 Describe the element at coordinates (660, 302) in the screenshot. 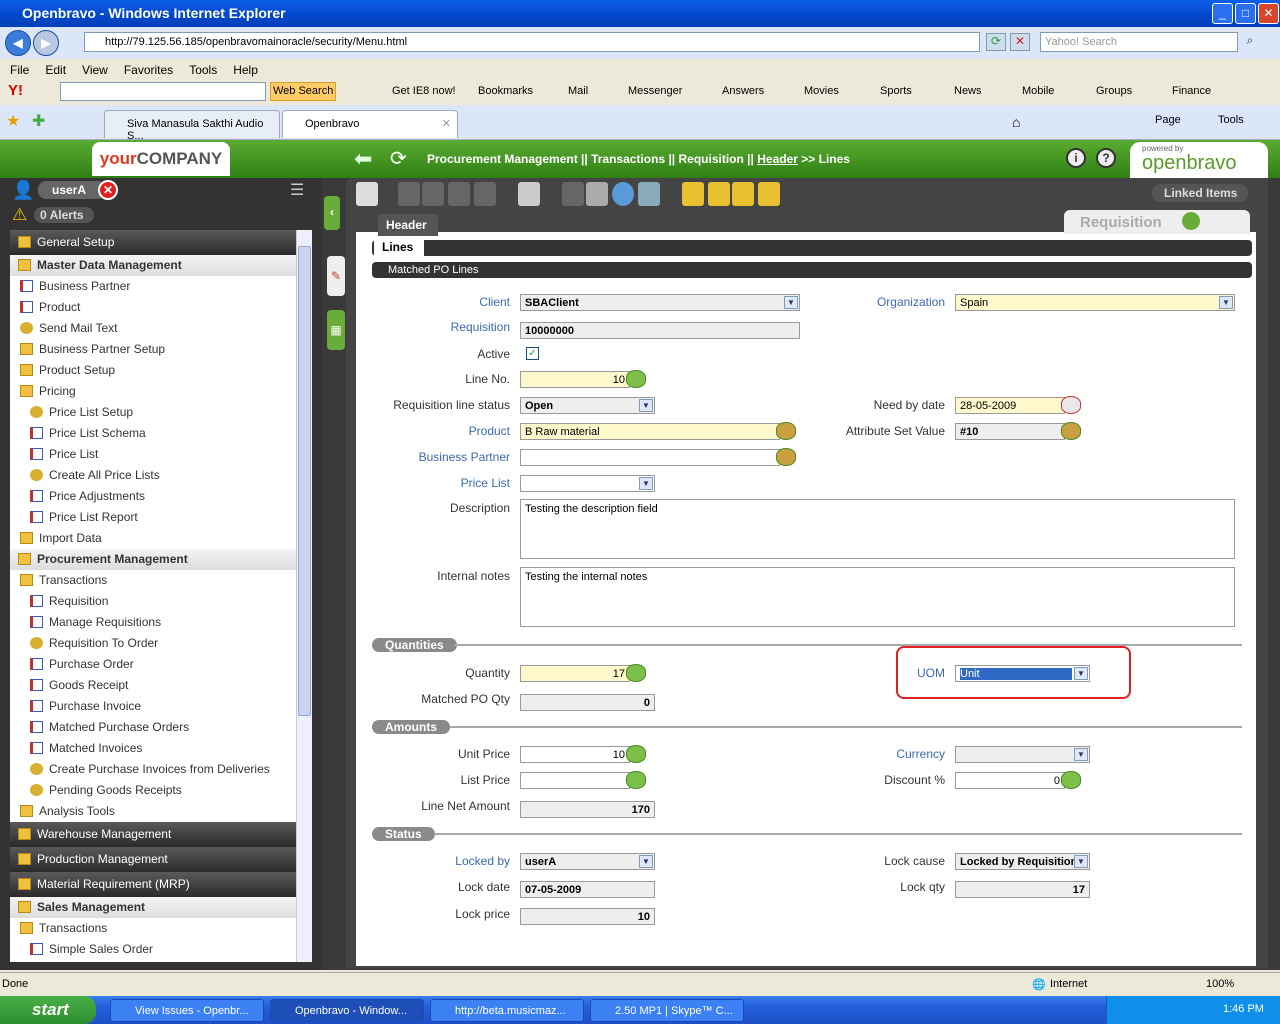

I see `client-field: SBAClient ▼` at that location.